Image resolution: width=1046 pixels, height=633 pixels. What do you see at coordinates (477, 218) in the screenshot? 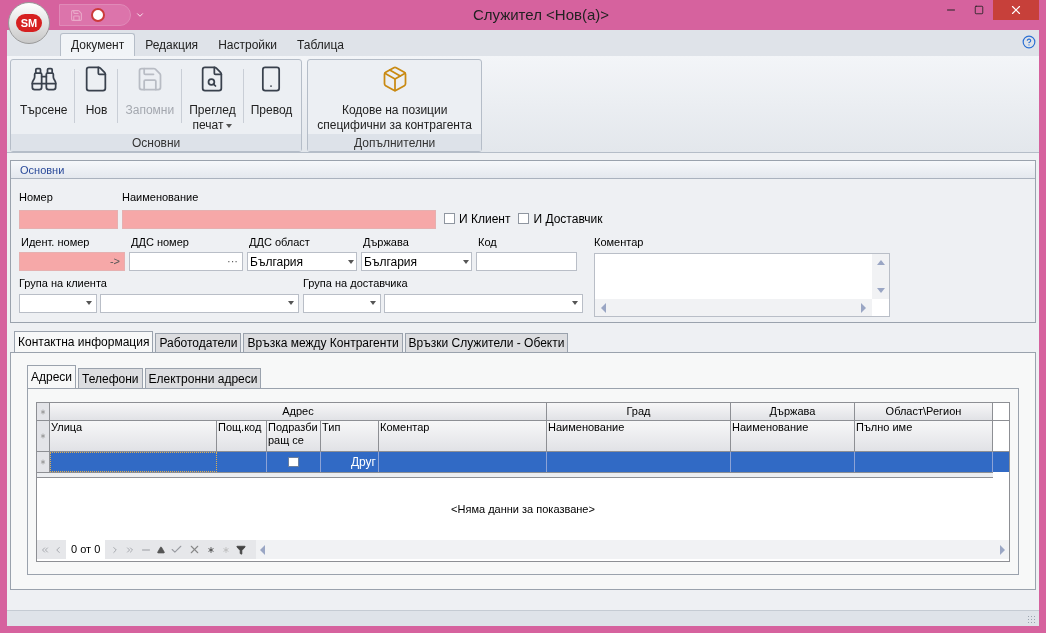
I see `checkbox: И Клиент` at bounding box center [477, 218].